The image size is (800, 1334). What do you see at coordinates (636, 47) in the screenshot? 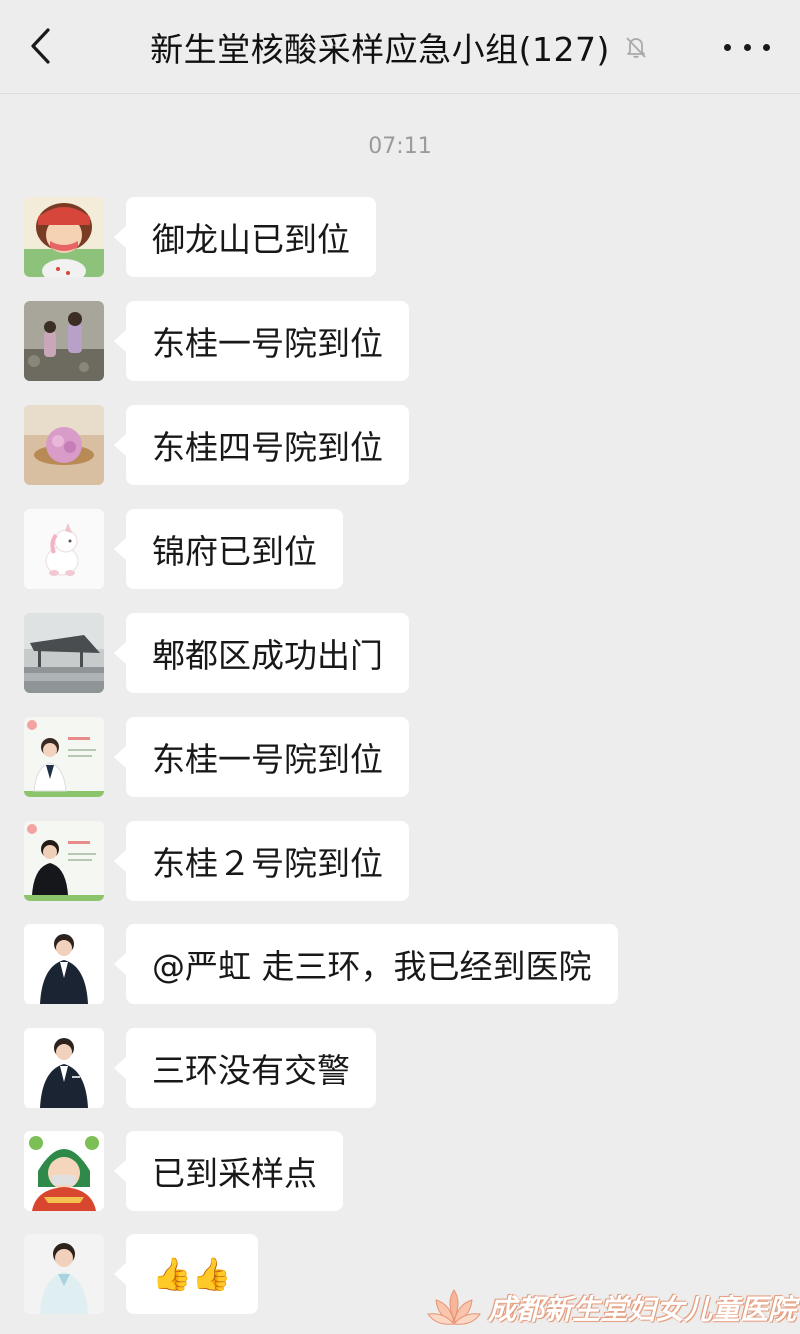
I see `mute-bell-icon` at bounding box center [636, 47].